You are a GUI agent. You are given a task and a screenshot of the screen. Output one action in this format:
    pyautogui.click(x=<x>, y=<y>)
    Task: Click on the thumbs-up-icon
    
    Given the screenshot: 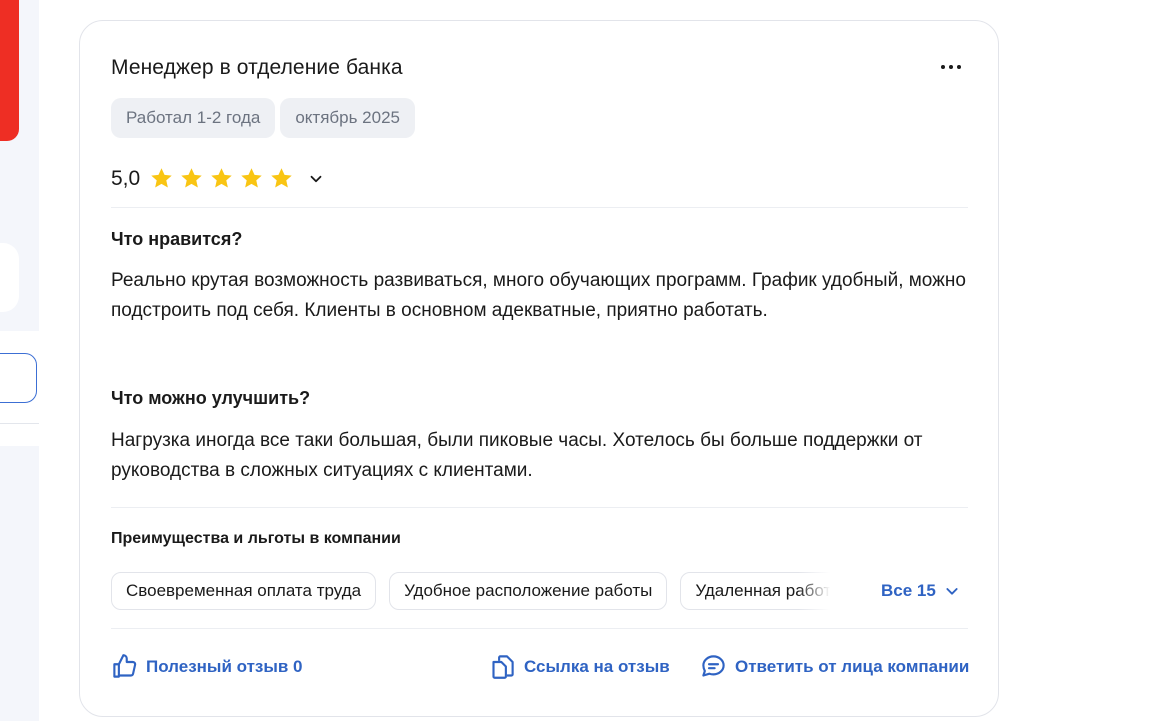 What is the action you would take?
    pyautogui.click(x=125, y=666)
    